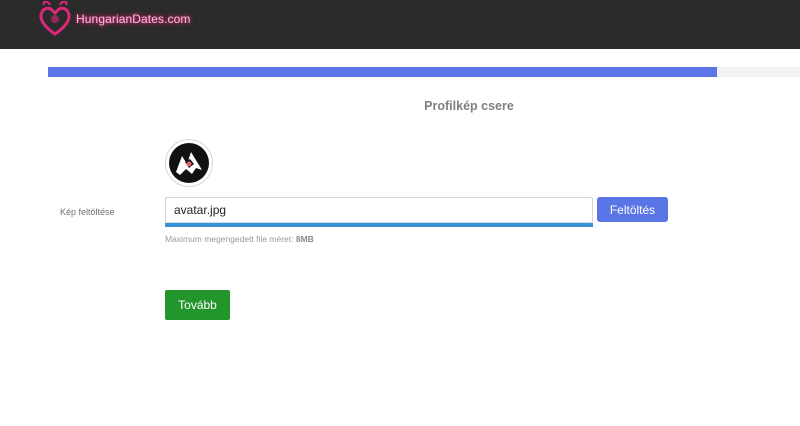  What do you see at coordinates (383, 72) in the screenshot?
I see `step-progress-fill` at bounding box center [383, 72].